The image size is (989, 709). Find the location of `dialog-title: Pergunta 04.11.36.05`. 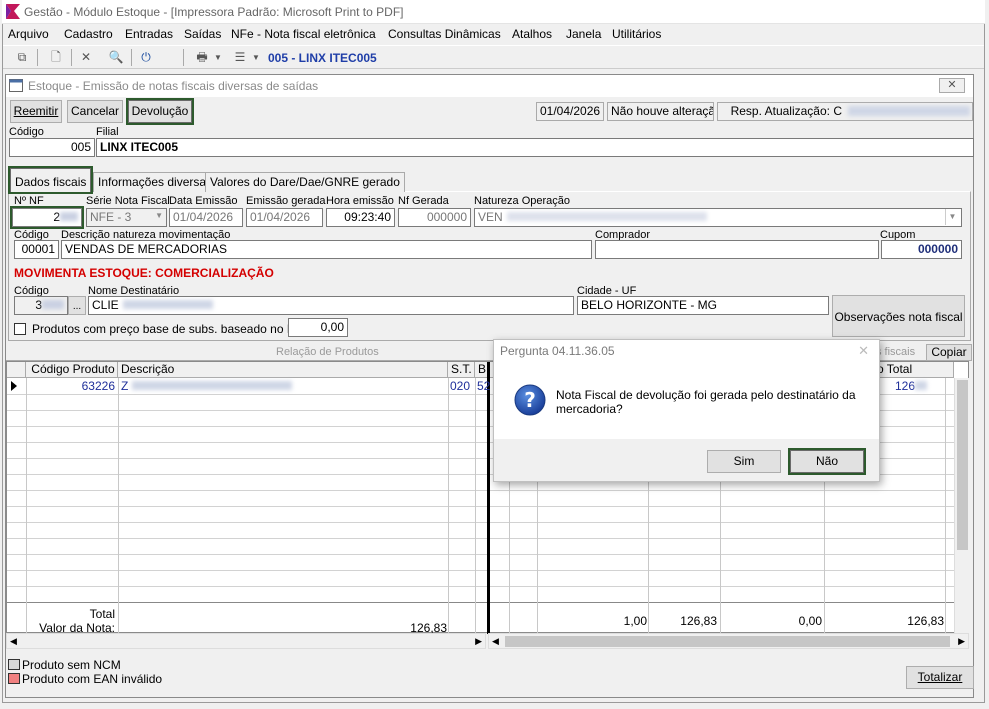

dialog-title: Pergunta 04.11.36.05 is located at coordinates (557, 351).